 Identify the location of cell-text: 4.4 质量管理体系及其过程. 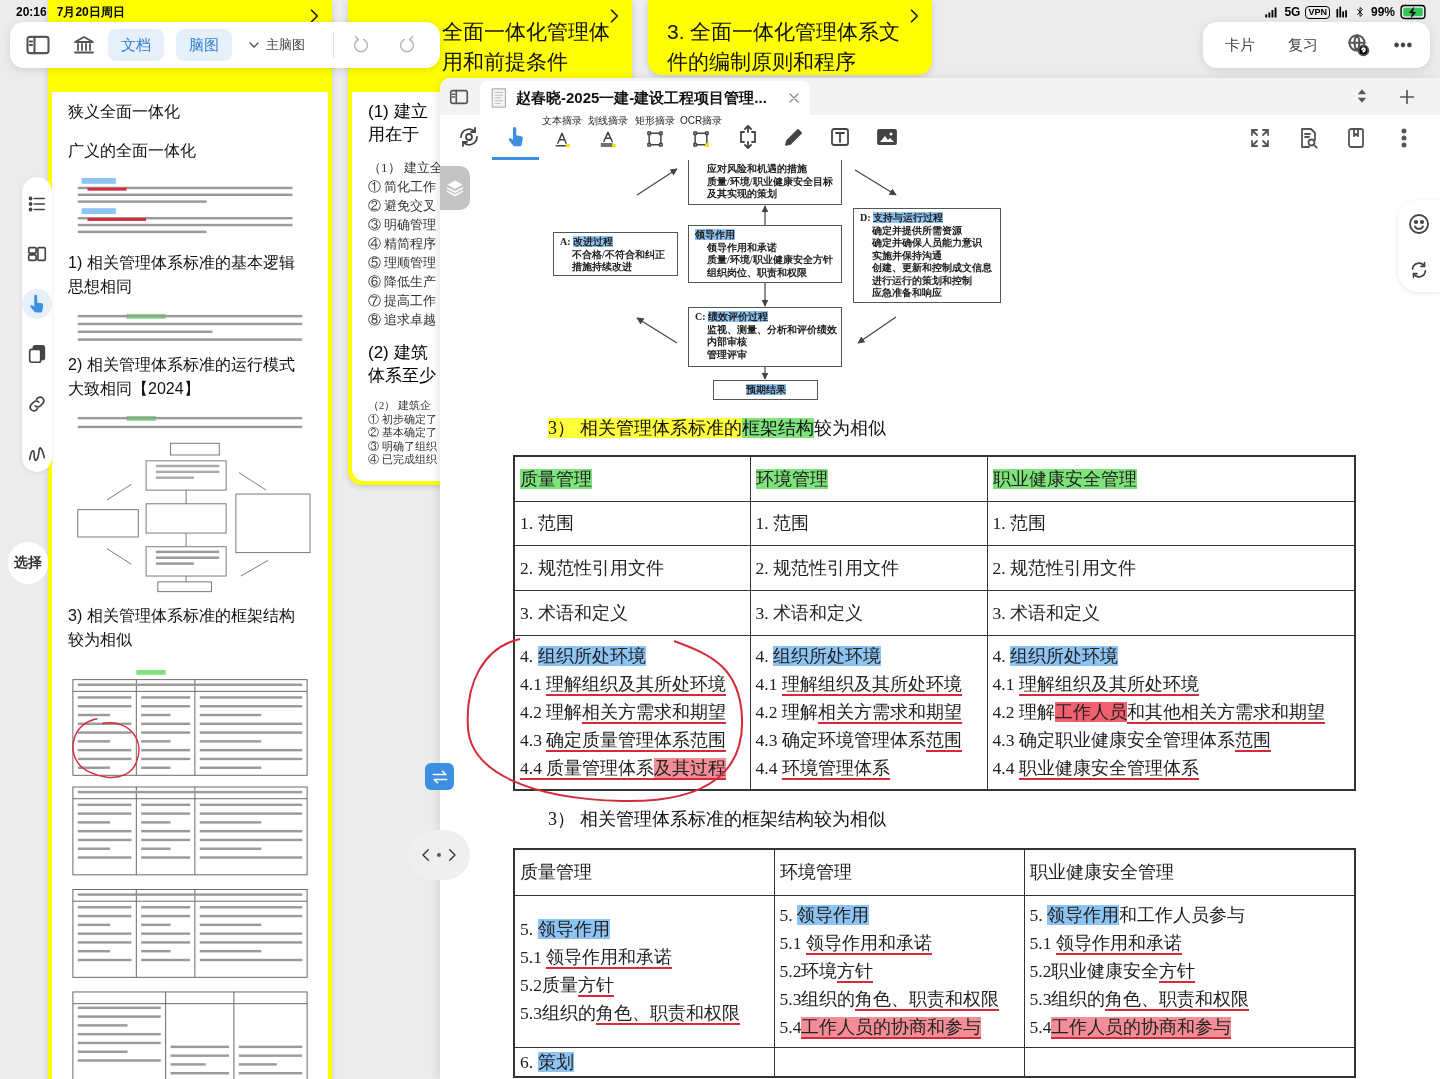
(623, 770).